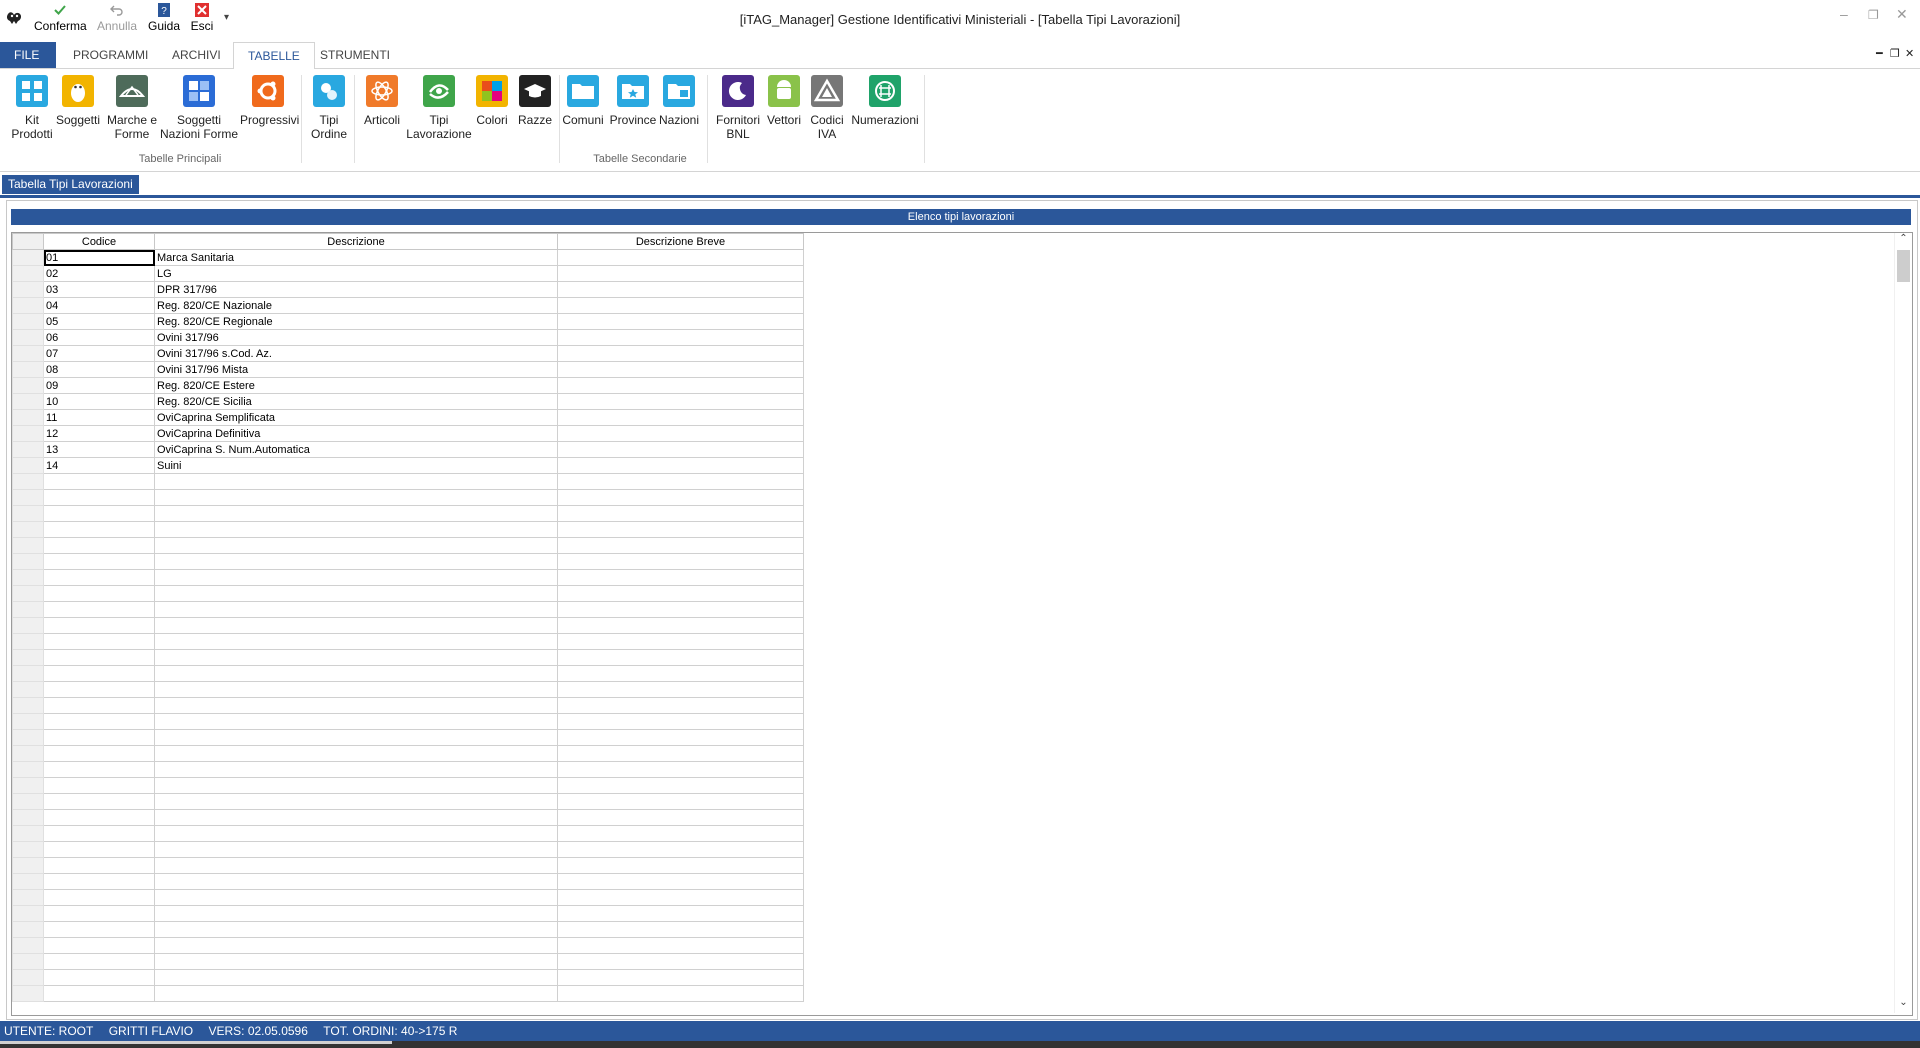  Describe the element at coordinates (583, 101) in the screenshot. I see `ribbon-button-comuni: Comuni` at that location.